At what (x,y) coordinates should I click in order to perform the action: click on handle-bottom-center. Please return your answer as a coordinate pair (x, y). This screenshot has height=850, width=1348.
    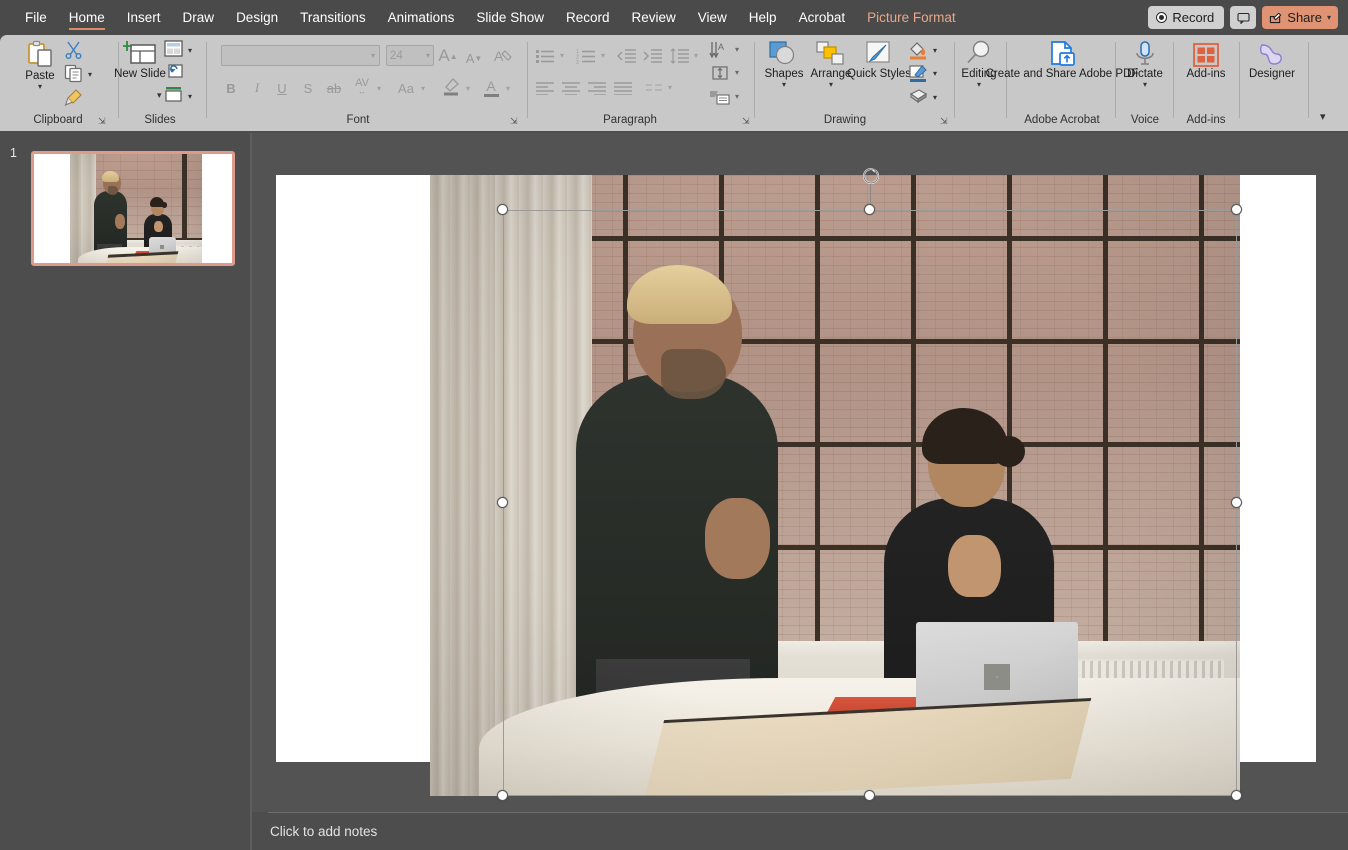
    Looking at the image, I should click on (869, 795).